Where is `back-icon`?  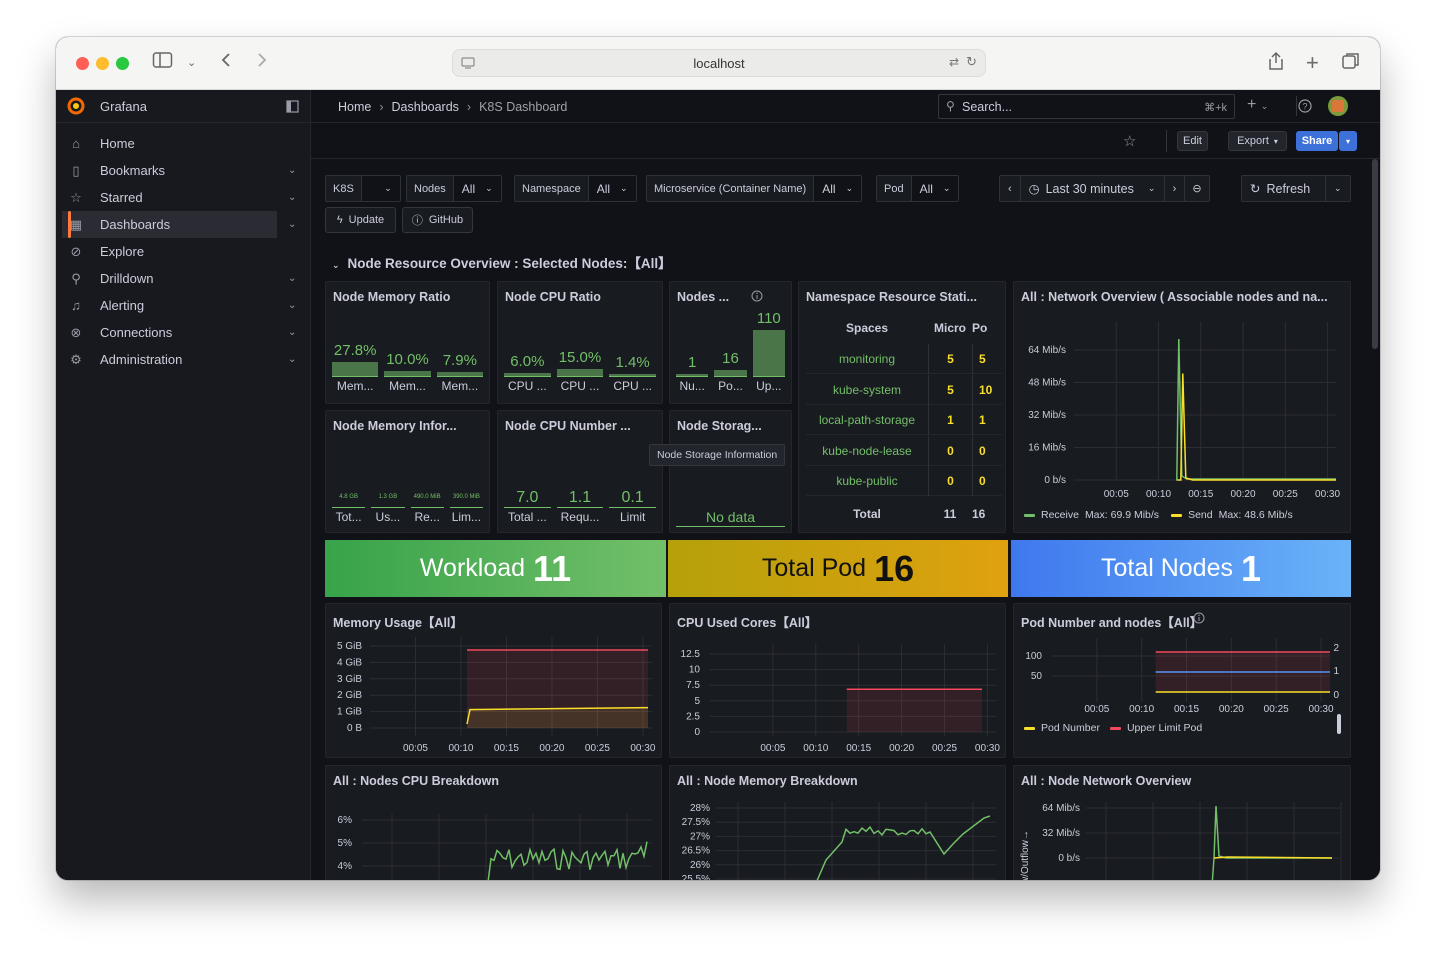
back-icon is located at coordinates (226, 63).